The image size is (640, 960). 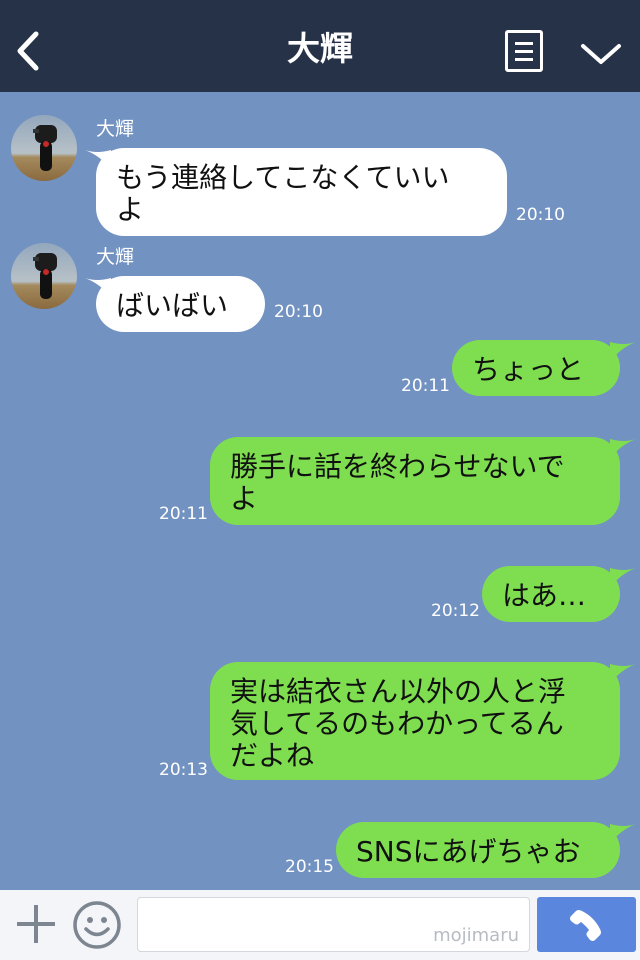 I want to click on message-text: ばいばい, so click(x=172, y=305).